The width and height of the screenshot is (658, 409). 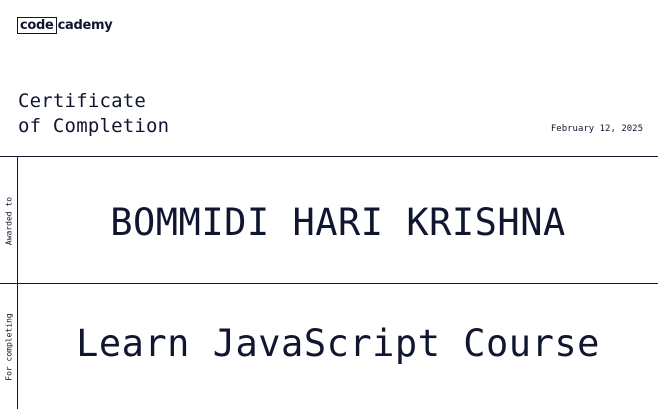 I want to click on logo-code-box: code, so click(x=37, y=25).